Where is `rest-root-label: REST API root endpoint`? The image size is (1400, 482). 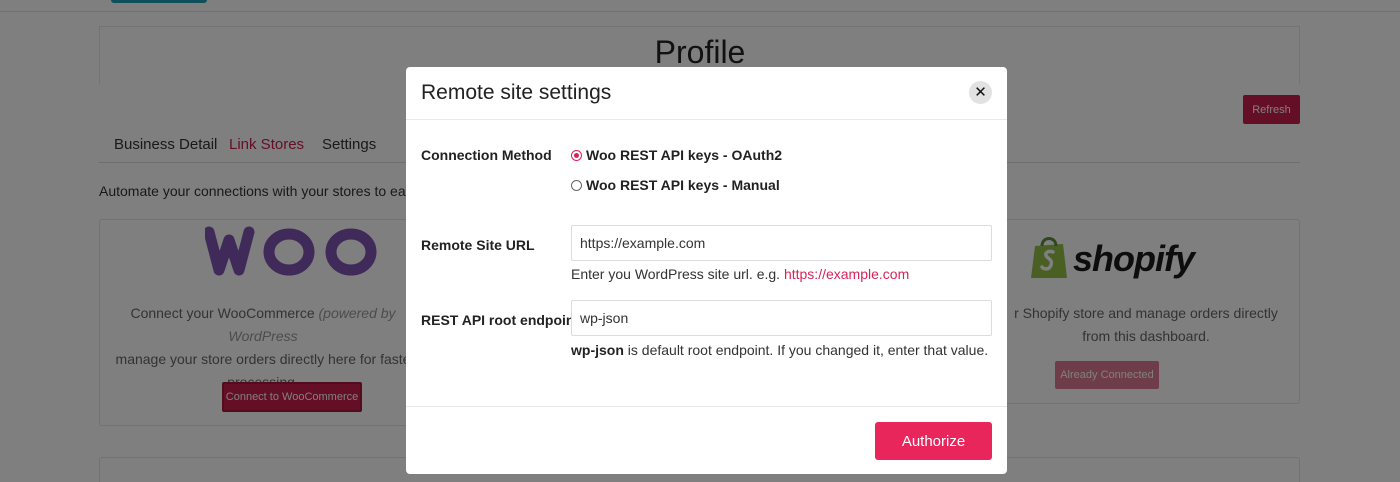
rest-root-label: REST API root endpoint is located at coordinates (500, 320).